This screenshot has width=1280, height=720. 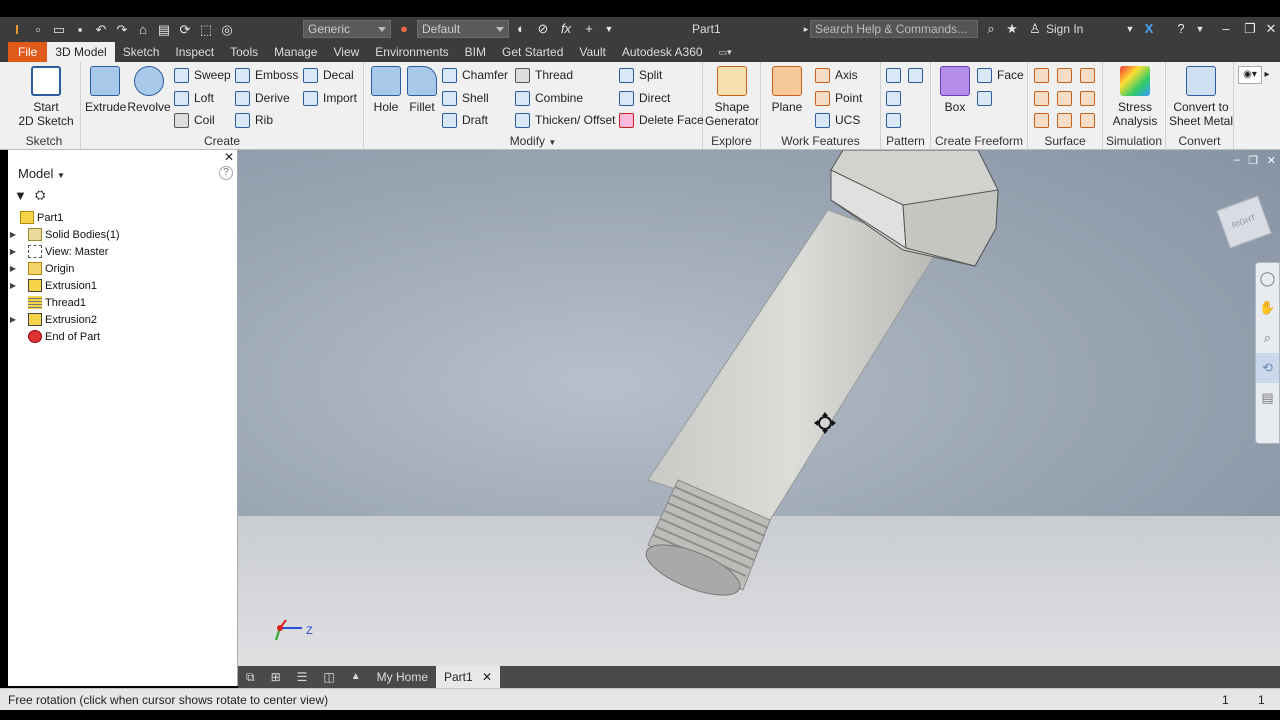 I want to click on rectangular-pattern-button, so click(x=896, y=75).